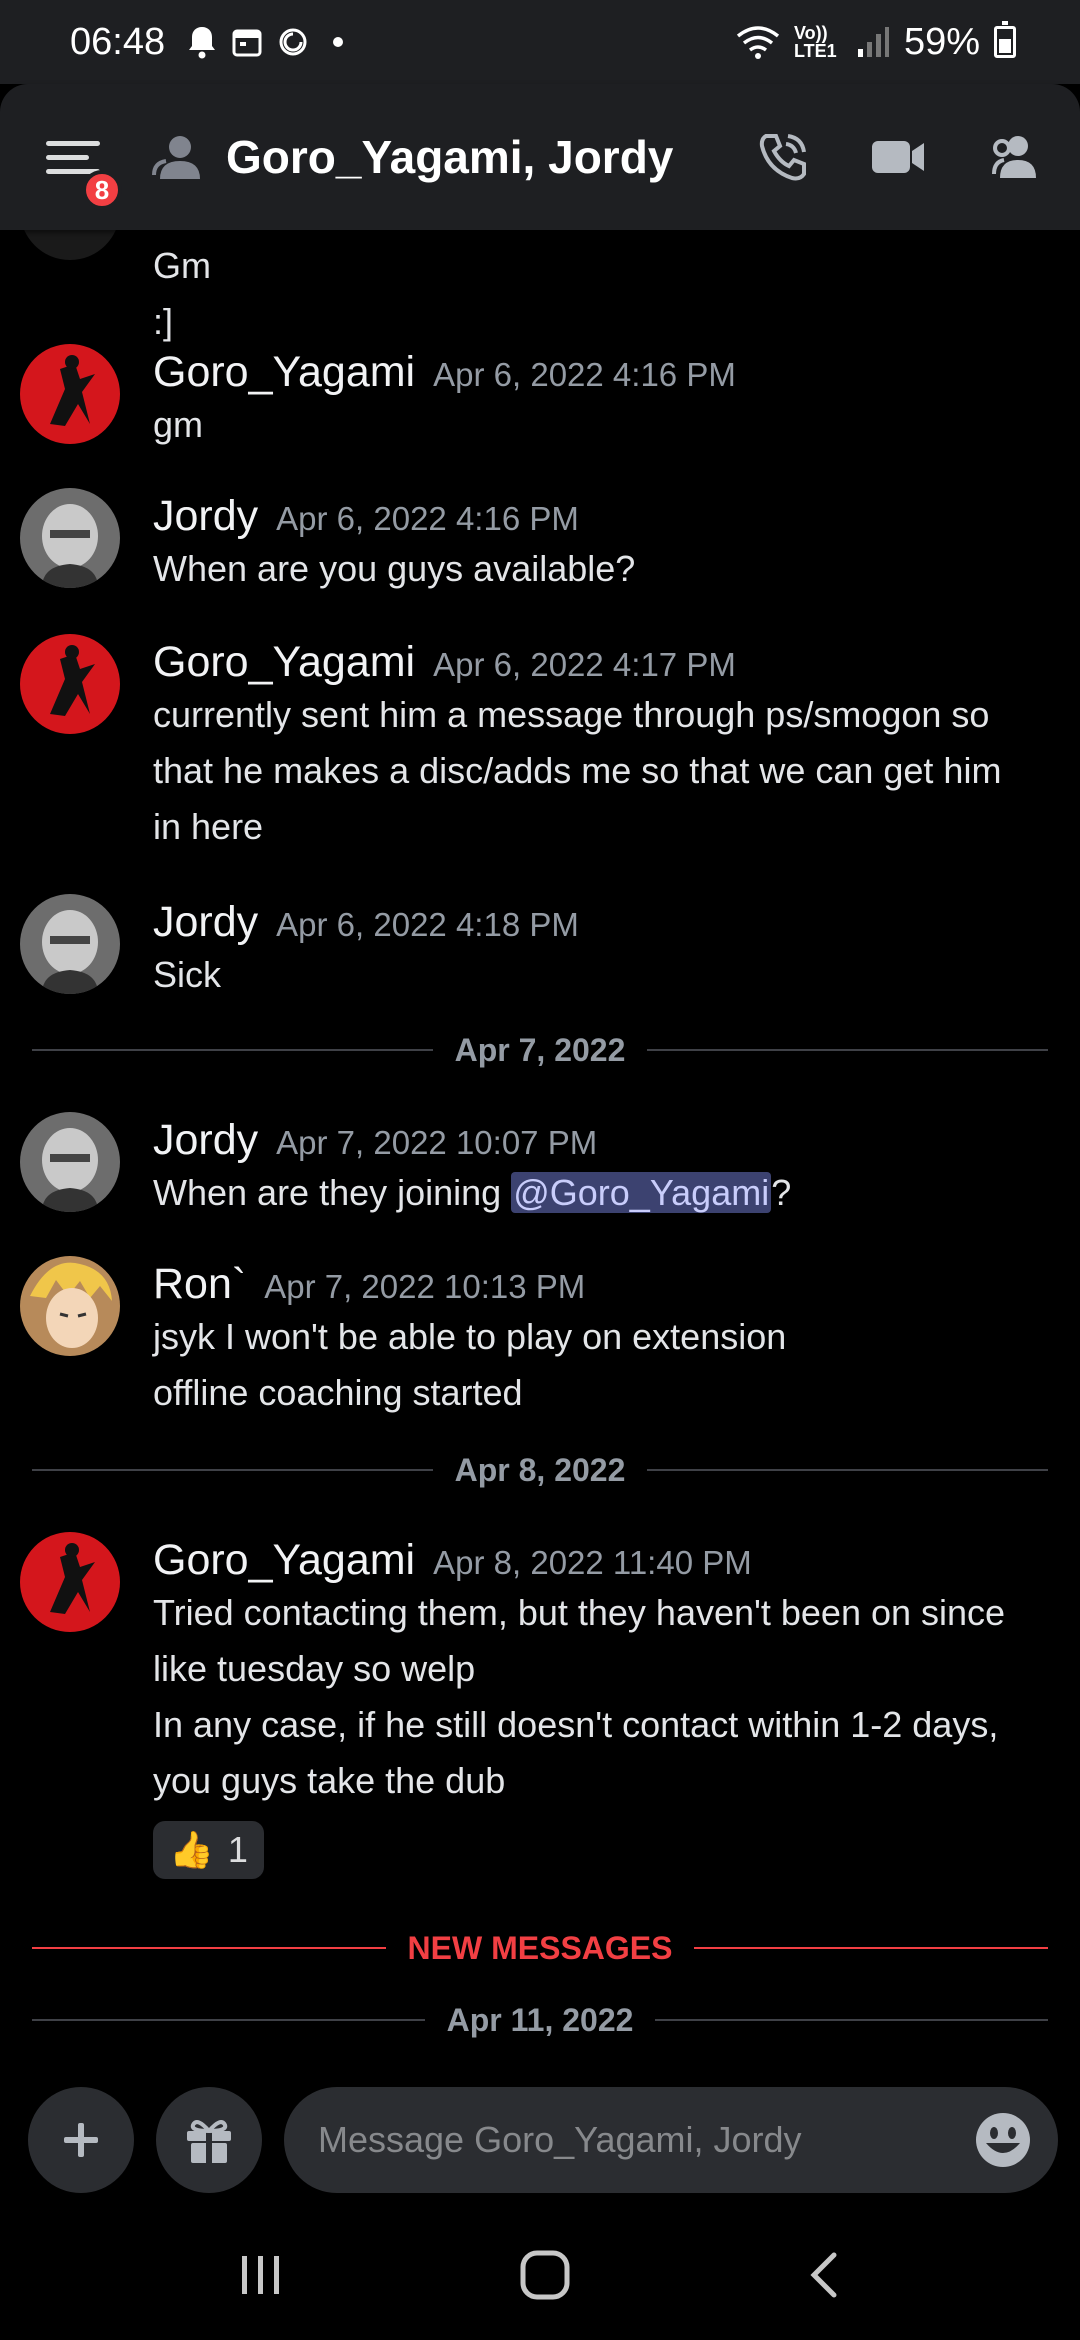  I want to click on gift-icon, so click(209, 2141).